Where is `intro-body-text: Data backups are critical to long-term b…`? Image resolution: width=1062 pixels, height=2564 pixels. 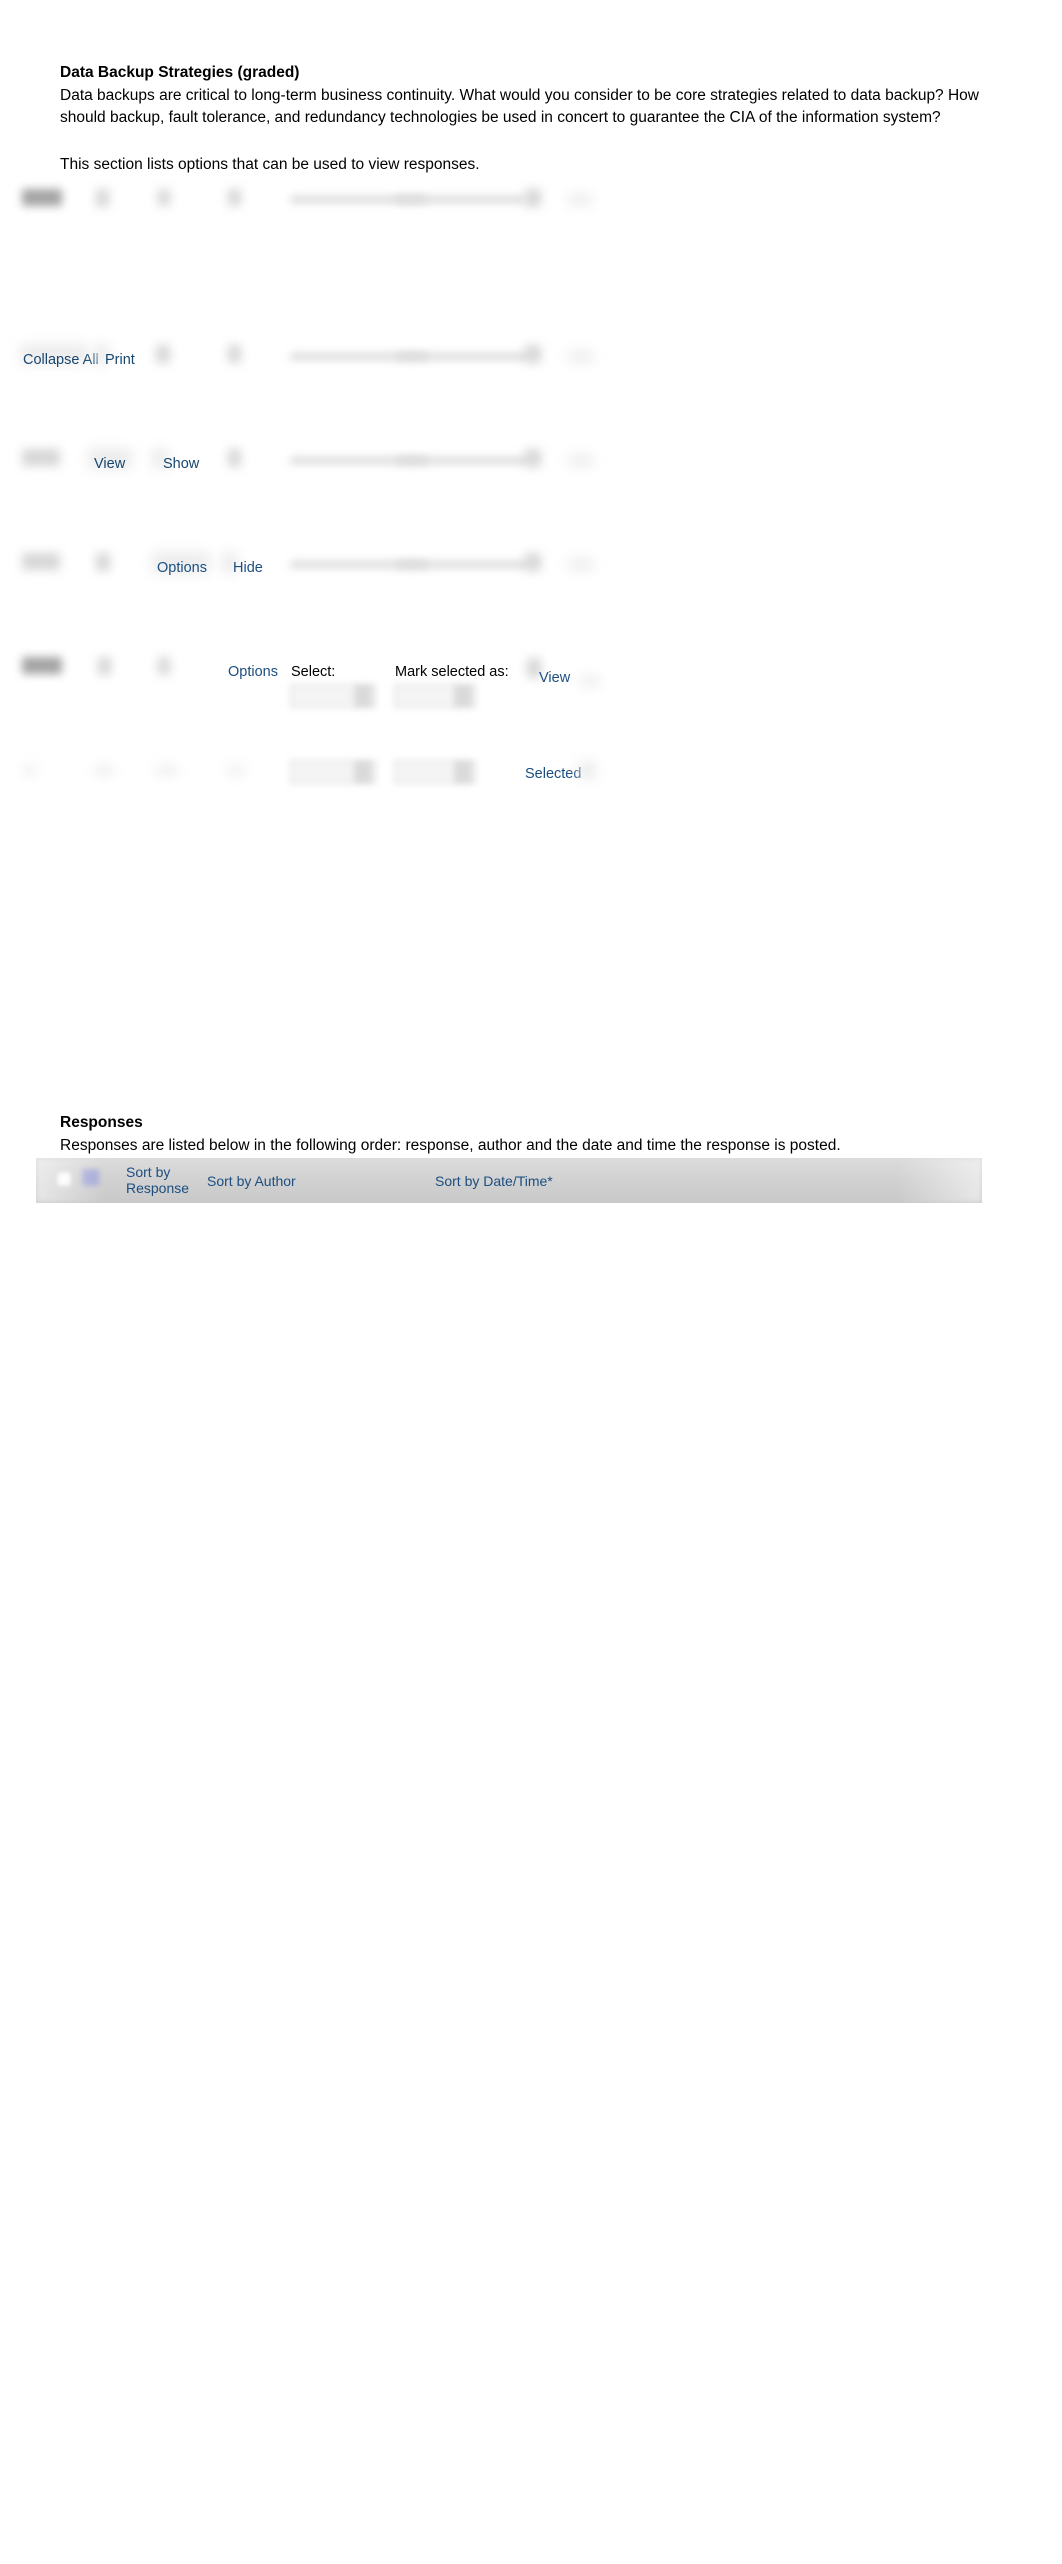 intro-body-text: Data backups are critical to long-term b… is located at coordinates (519, 106).